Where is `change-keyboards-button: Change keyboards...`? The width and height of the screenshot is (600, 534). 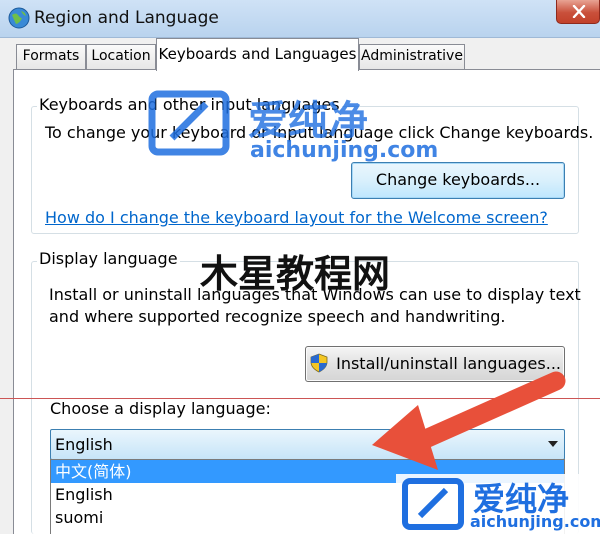
change-keyboards-button: Change keyboards... is located at coordinates (458, 180).